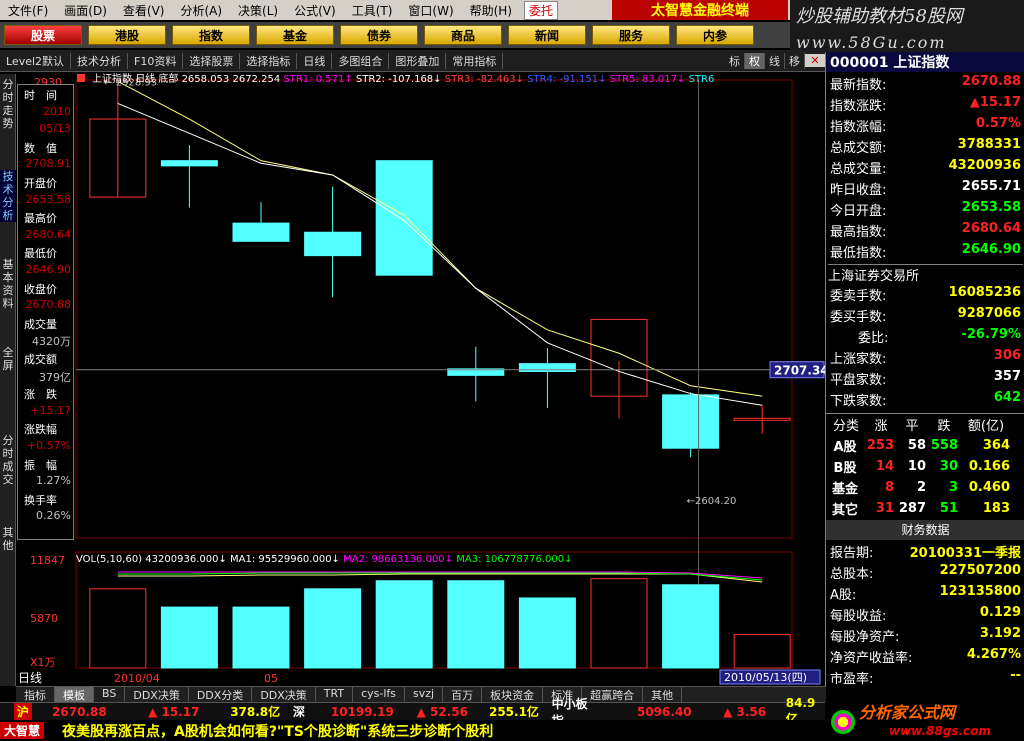 This screenshot has width=1024, height=741. Describe the element at coordinates (430, 10) in the screenshot. I see `menu-item: 窗口(W)` at that location.